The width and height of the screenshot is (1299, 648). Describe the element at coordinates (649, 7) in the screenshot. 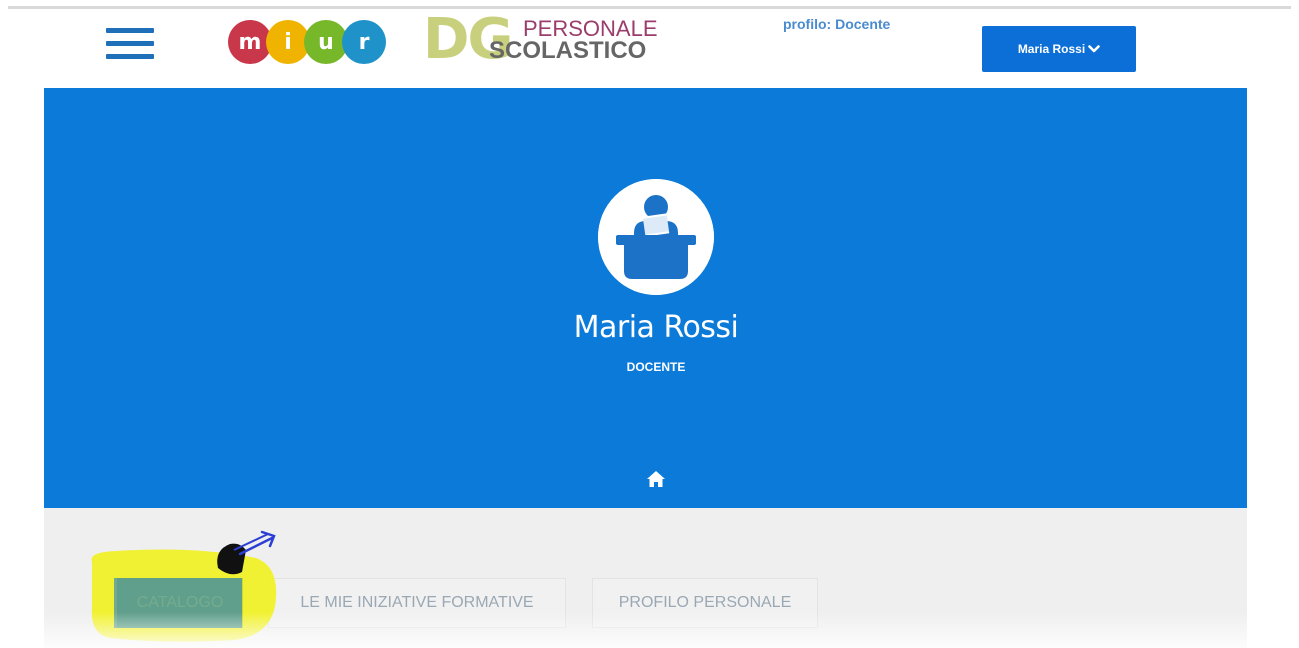

I see `top-divider` at that location.